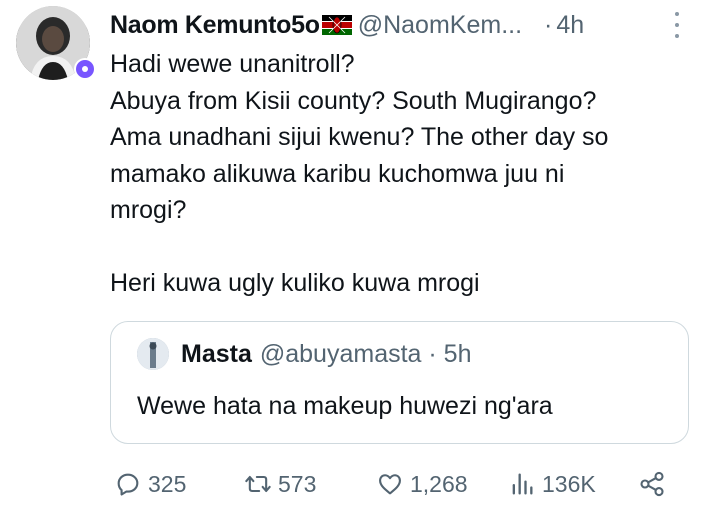  Describe the element at coordinates (652, 484) in the screenshot. I see `share-icon` at that location.